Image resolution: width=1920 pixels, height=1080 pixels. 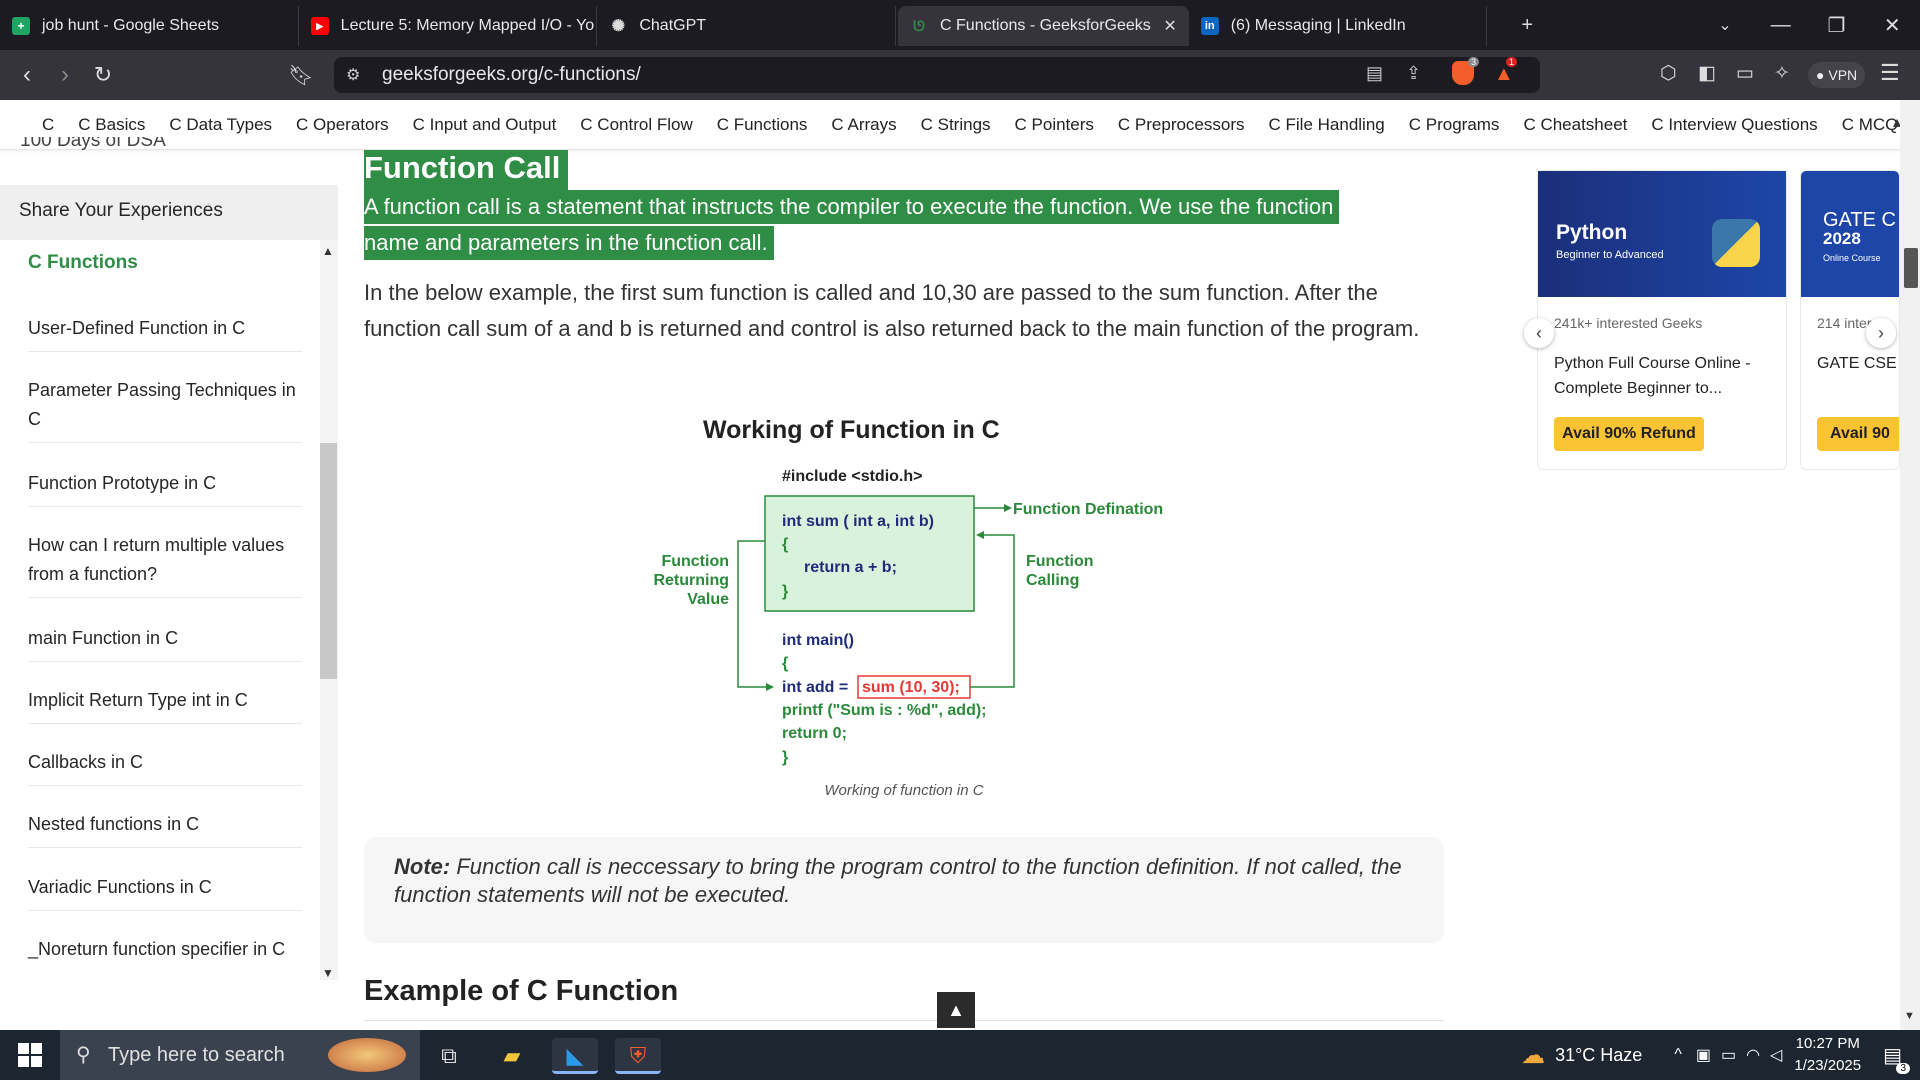 I want to click on reload-icon: ↻, so click(x=103, y=75).